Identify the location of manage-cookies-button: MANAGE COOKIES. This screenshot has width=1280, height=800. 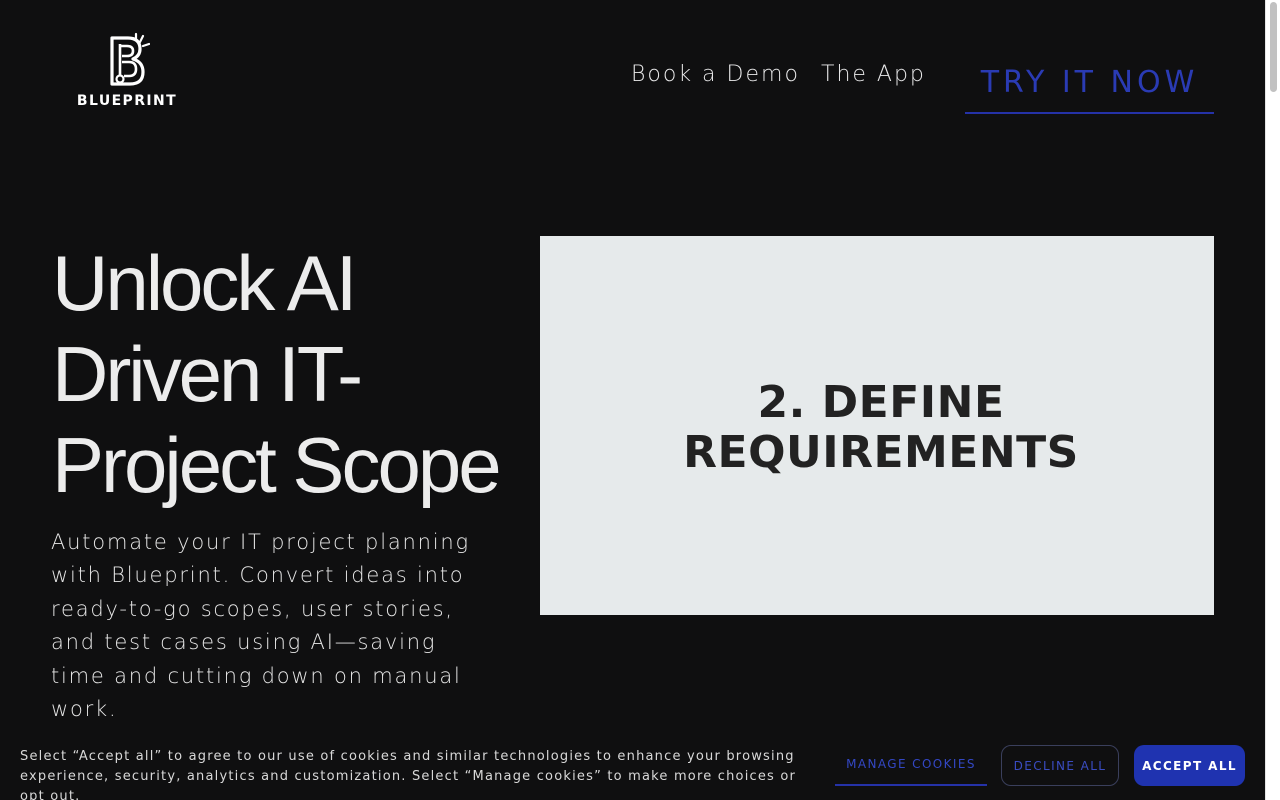
(911, 765).